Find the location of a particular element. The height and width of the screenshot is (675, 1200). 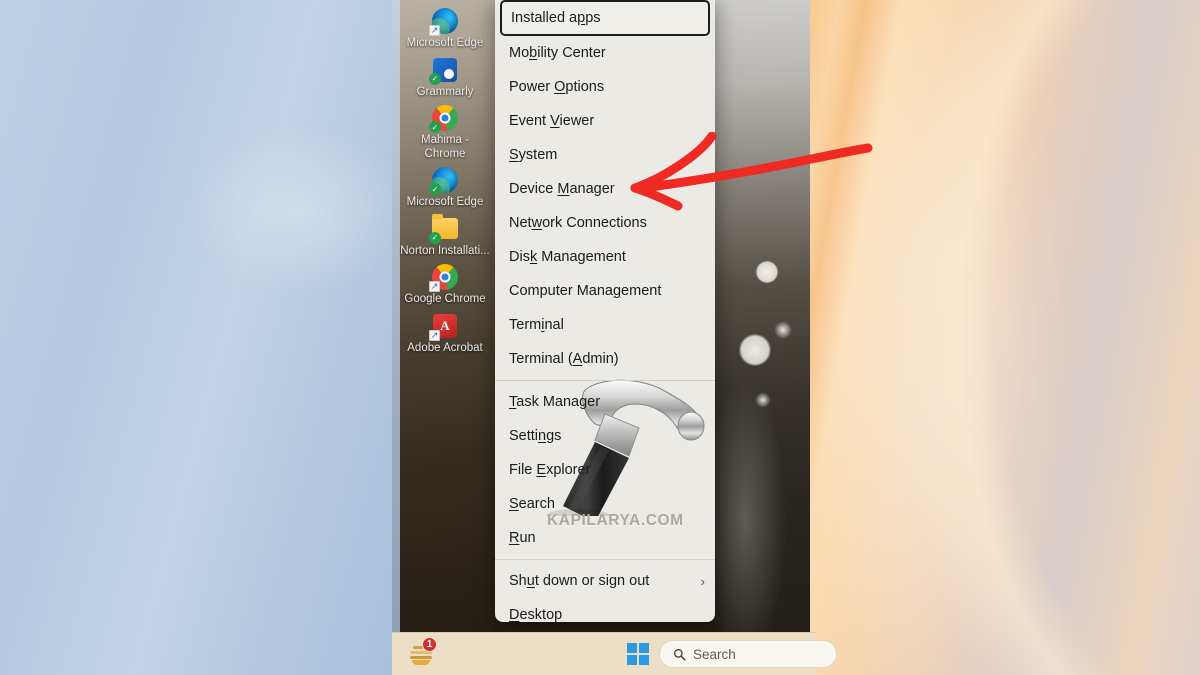

menu-item-label: Disk Management is located at coordinates (567, 257).